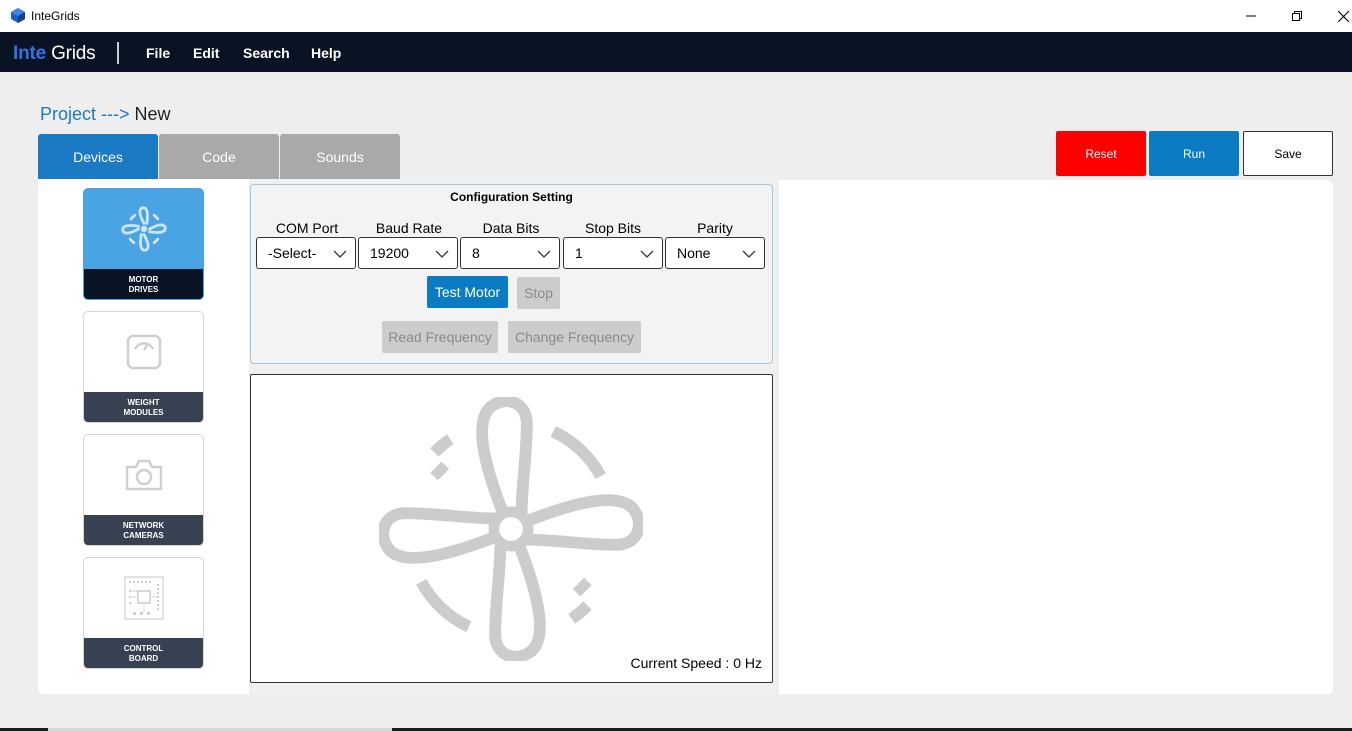 The width and height of the screenshot is (1352, 731). I want to click on title-bar: InteGrids, so click(676, 16).